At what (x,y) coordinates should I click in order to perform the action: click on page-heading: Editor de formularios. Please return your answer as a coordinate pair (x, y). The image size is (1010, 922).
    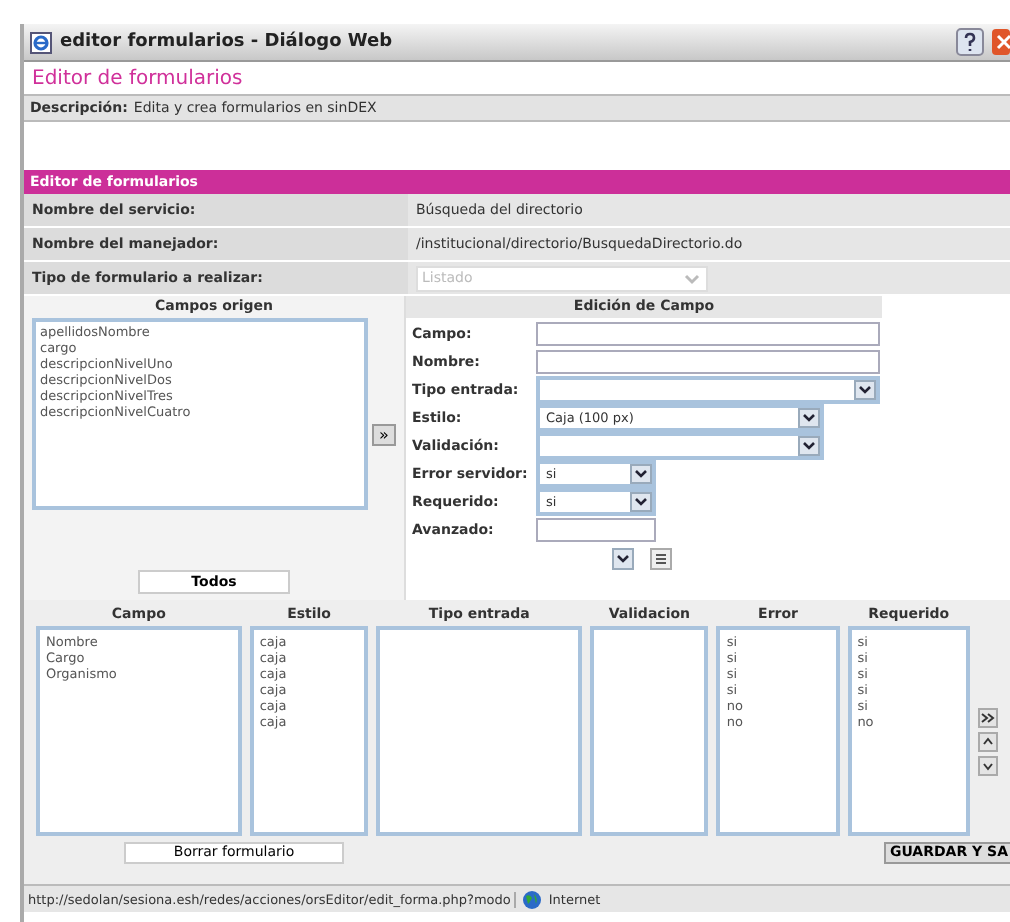
    Looking at the image, I should click on (137, 79).